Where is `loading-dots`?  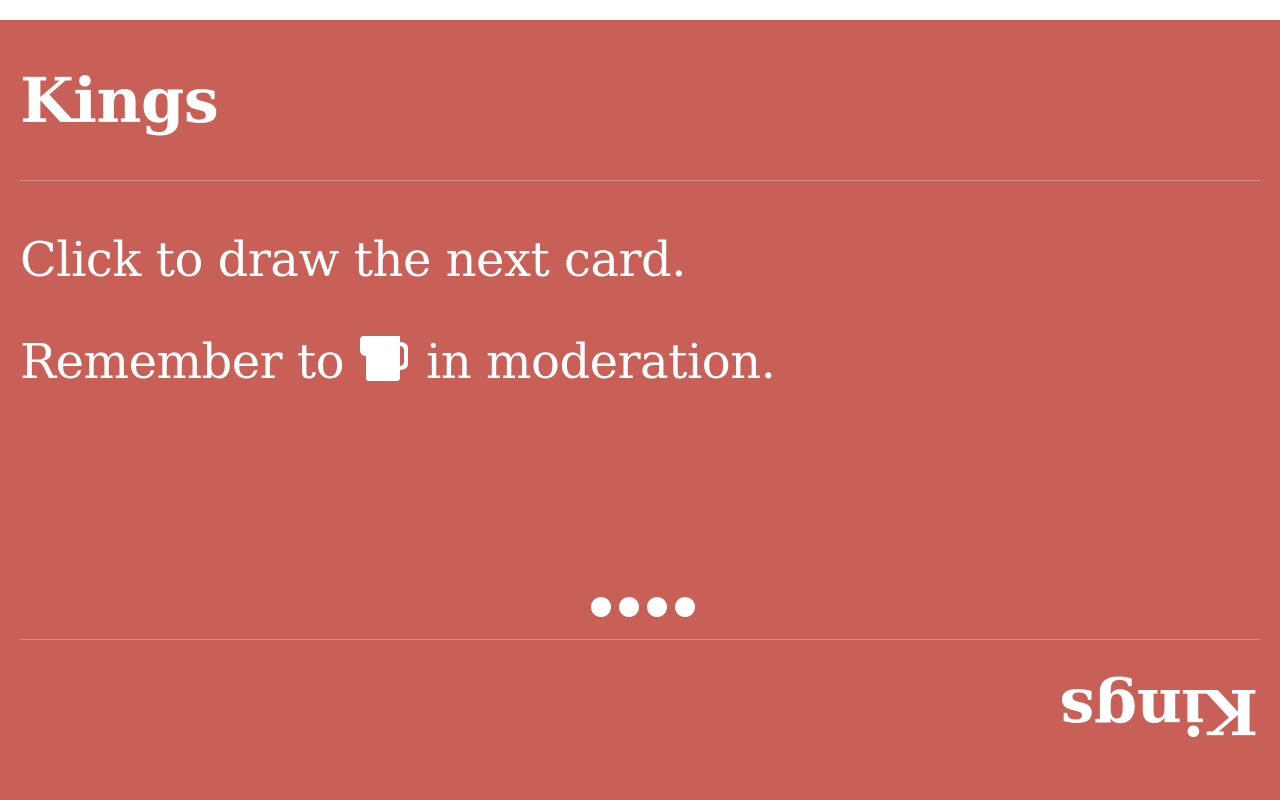 loading-dots is located at coordinates (643, 607).